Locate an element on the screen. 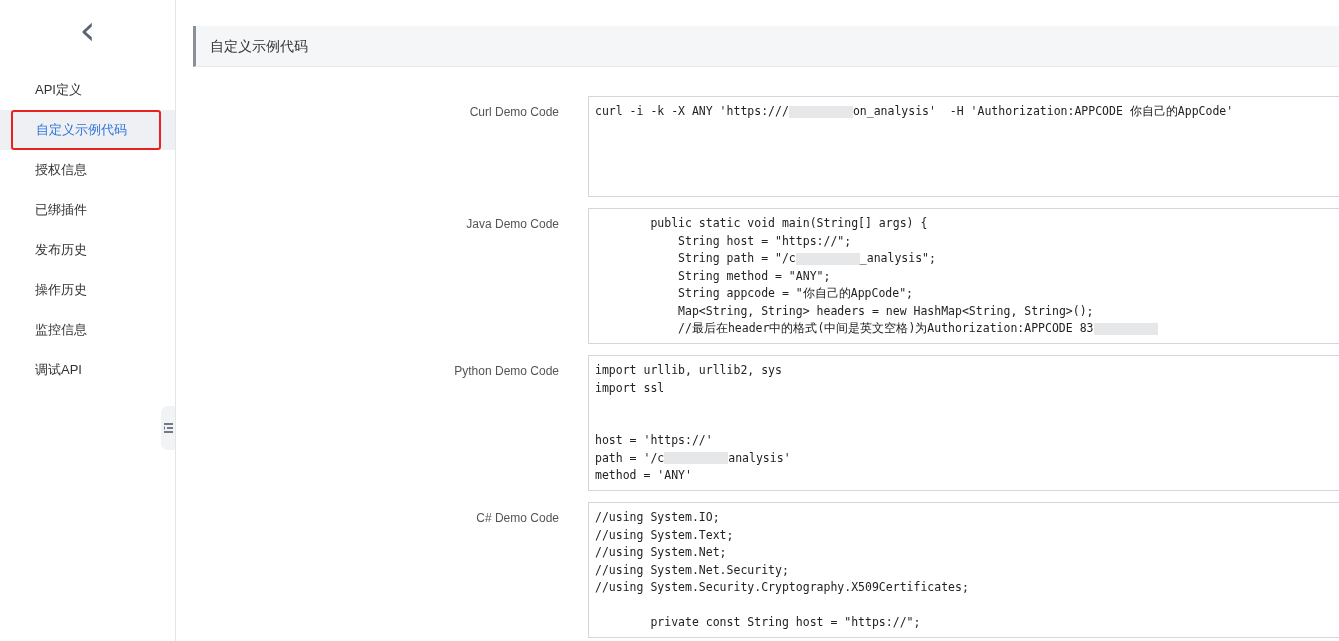 Image resolution: width=1339 pixels, height=641 pixels. code-line: //using System.Text; is located at coordinates (664, 535).